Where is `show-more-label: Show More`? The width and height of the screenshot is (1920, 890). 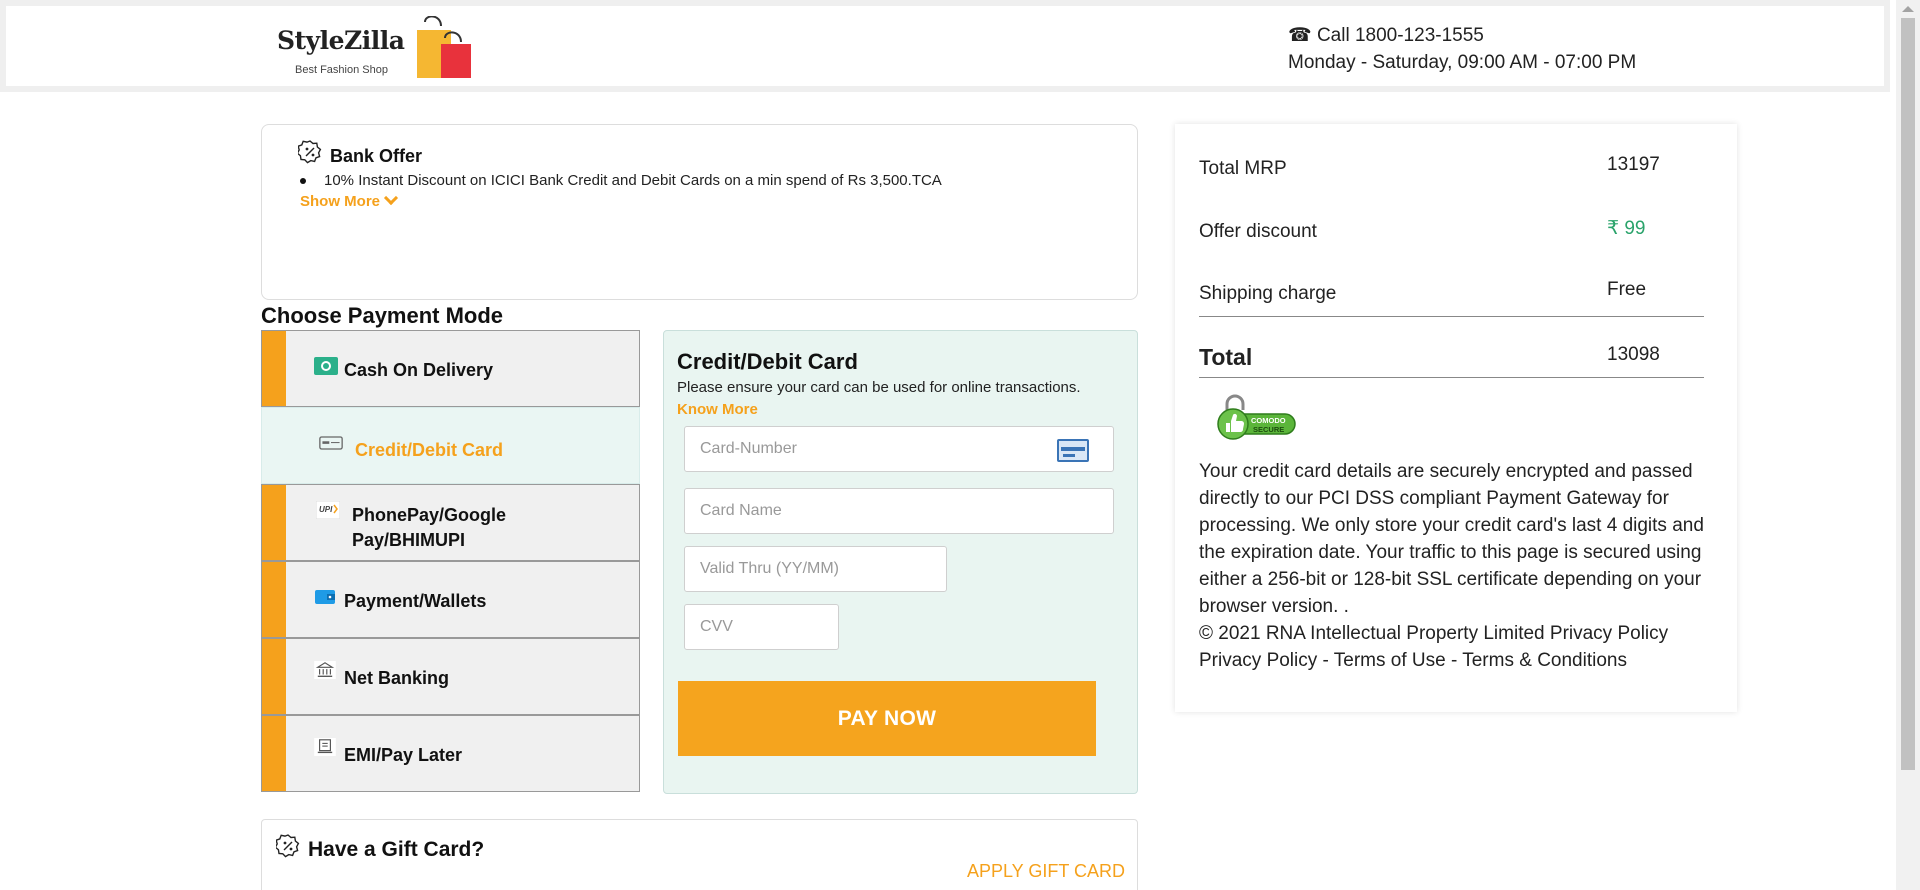
show-more-label: Show More is located at coordinates (340, 201).